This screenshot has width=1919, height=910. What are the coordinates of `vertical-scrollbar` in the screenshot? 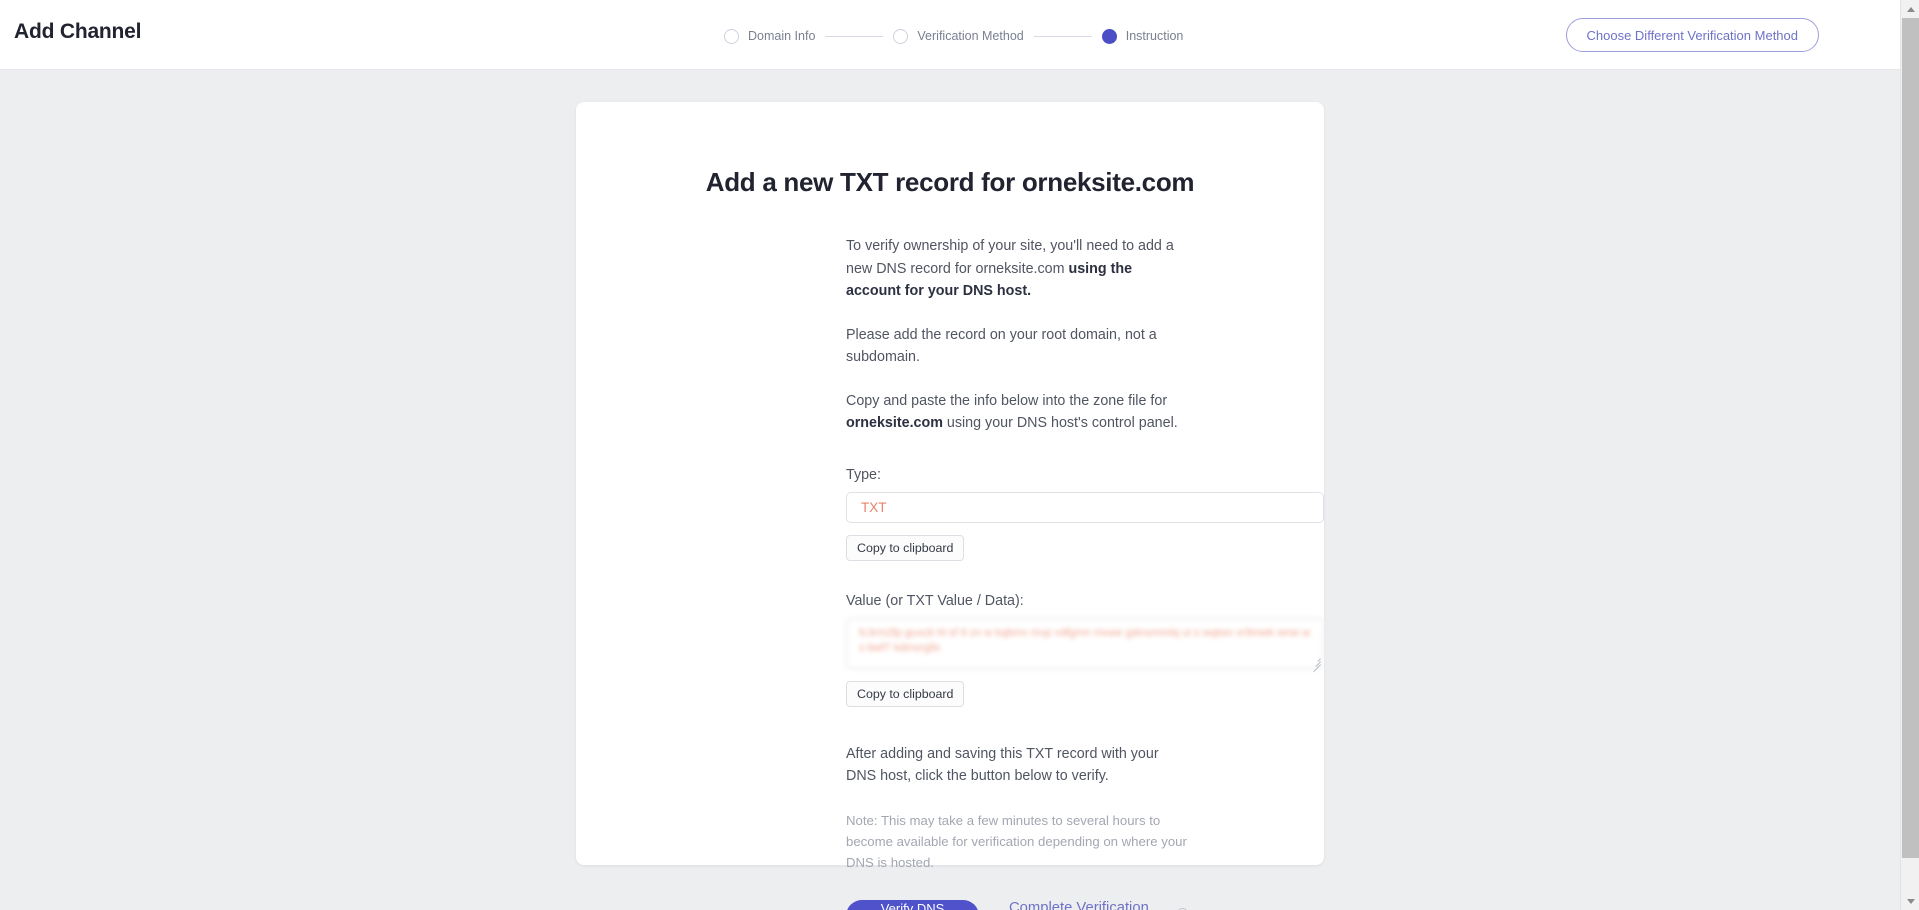 It's located at (1909, 455).